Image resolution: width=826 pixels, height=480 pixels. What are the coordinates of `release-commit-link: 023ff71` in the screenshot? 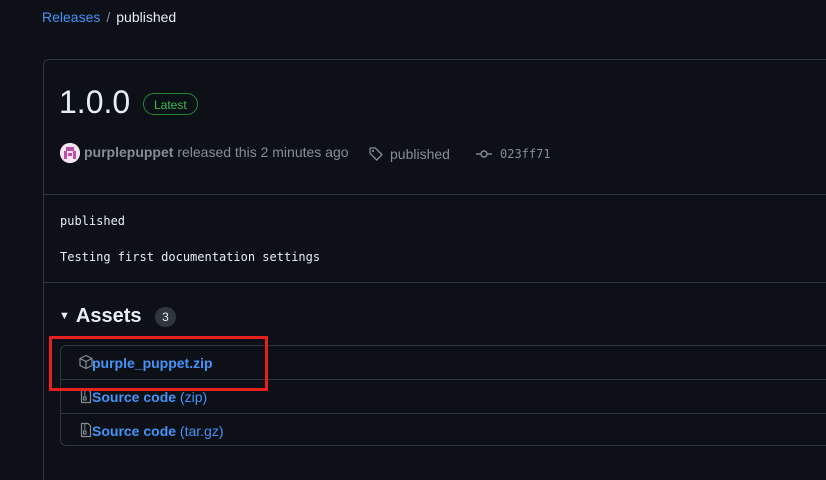 It's located at (513, 154).